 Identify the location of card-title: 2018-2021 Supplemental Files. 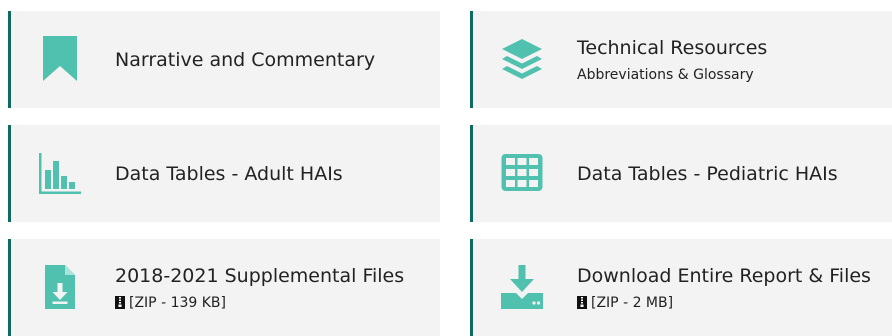
(260, 275).